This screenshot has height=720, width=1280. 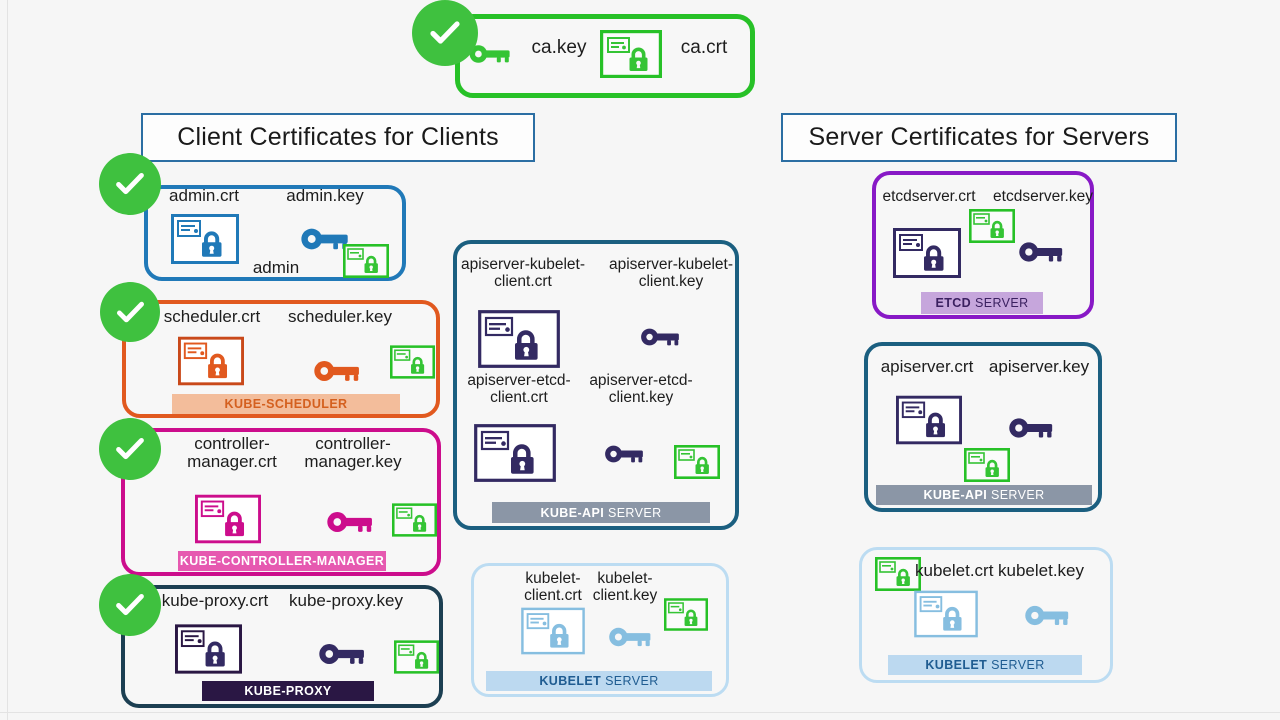 What do you see at coordinates (686, 614) in the screenshot?
I see `kubelet-client-ca-cert-icon` at bounding box center [686, 614].